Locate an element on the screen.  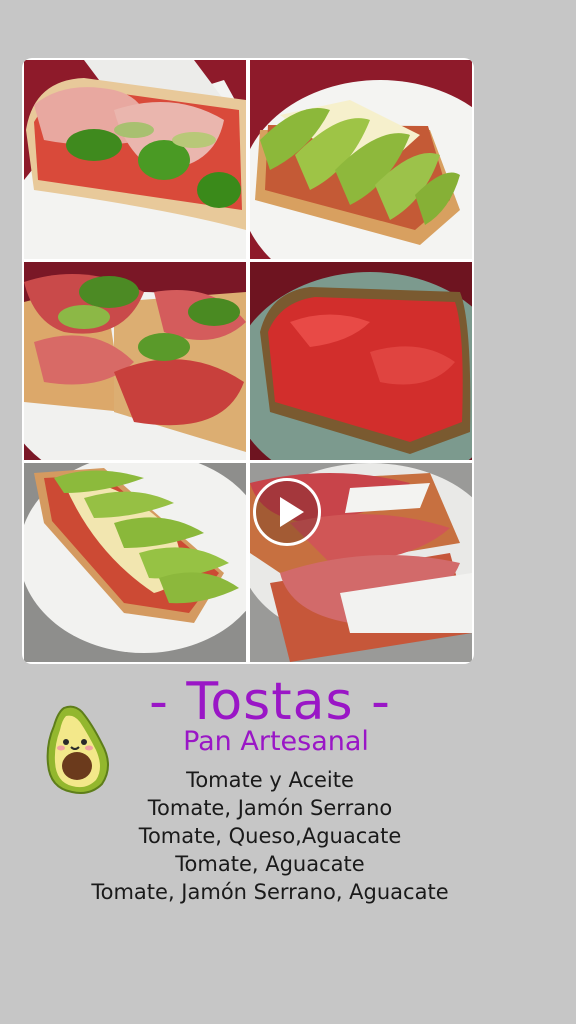
play-button is located at coordinates (287, 512).